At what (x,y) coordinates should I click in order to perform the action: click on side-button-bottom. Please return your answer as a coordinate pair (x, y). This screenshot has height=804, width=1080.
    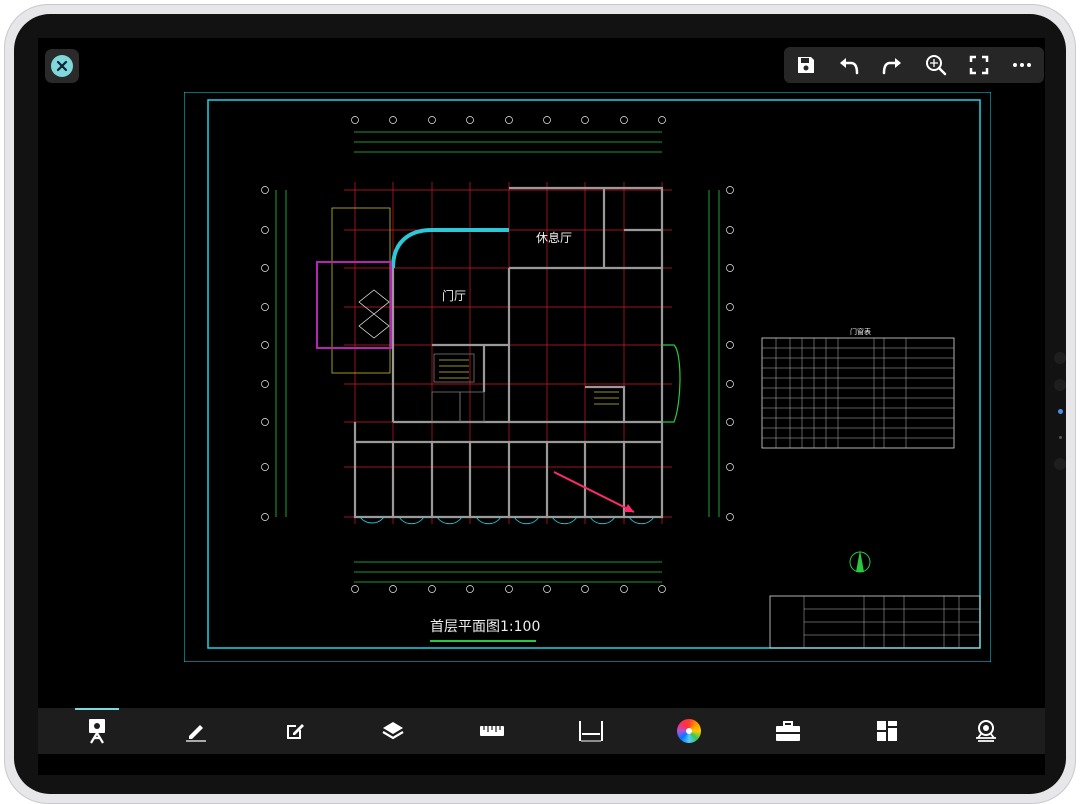
    Looking at the image, I should click on (1060, 464).